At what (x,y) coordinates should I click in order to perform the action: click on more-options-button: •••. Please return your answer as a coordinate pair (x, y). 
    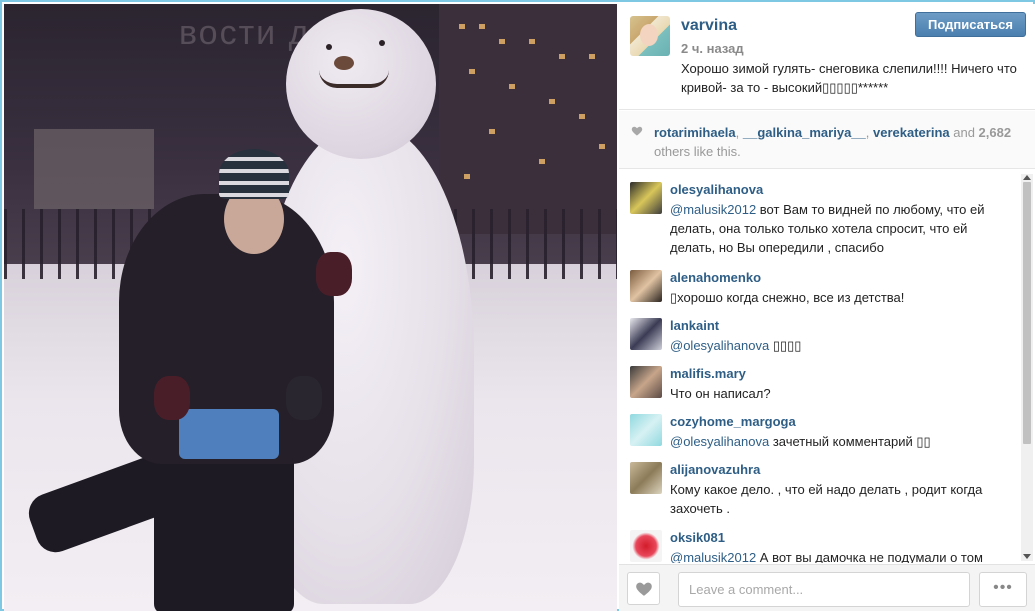
    Looking at the image, I should click on (1003, 589).